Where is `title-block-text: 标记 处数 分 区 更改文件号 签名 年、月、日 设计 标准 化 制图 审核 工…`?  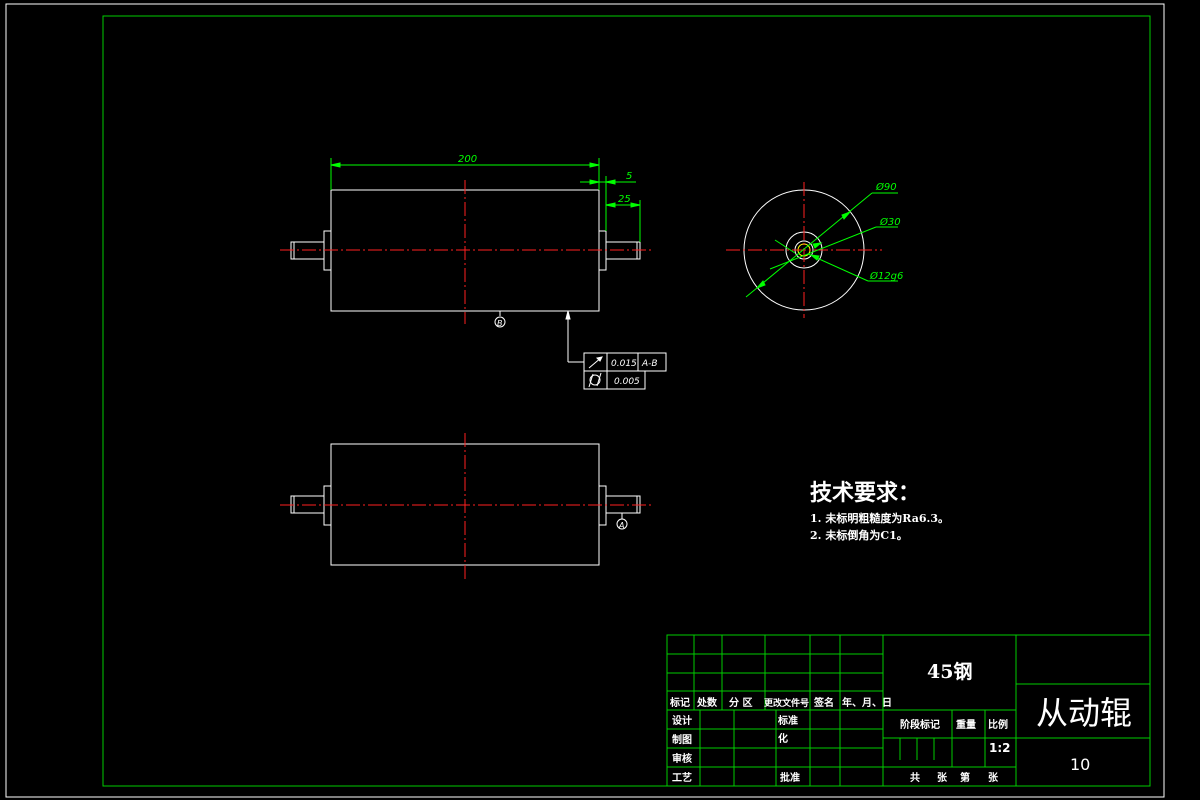
title-block-text: 标记 处数 分 区 更改文件号 签名 年、月、日 设计 标准 化 制图 审核 工… is located at coordinates (900, 722).